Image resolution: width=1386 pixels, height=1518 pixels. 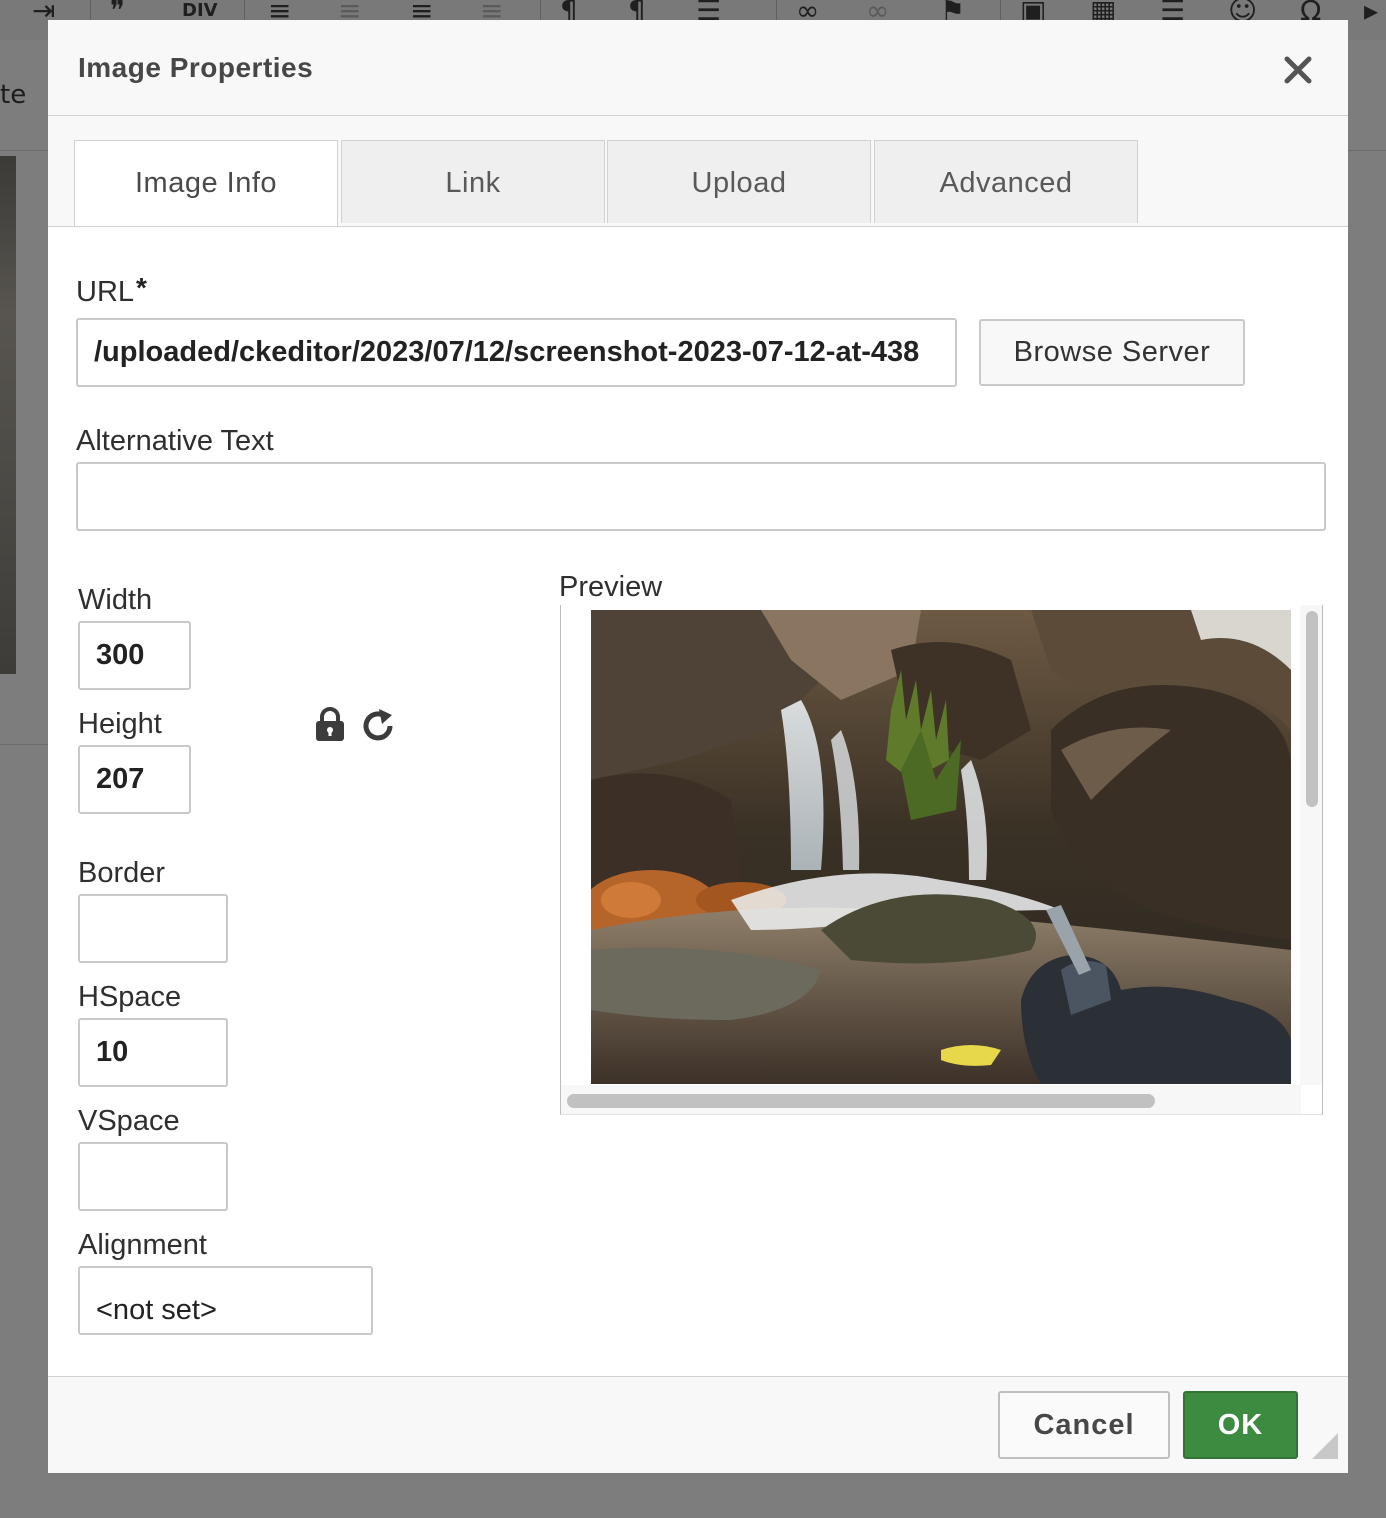 What do you see at coordinates (1371, 13) in the screenshot?
I see `toolbar-more-icon: ▸` at bounding box center [1371, 13].